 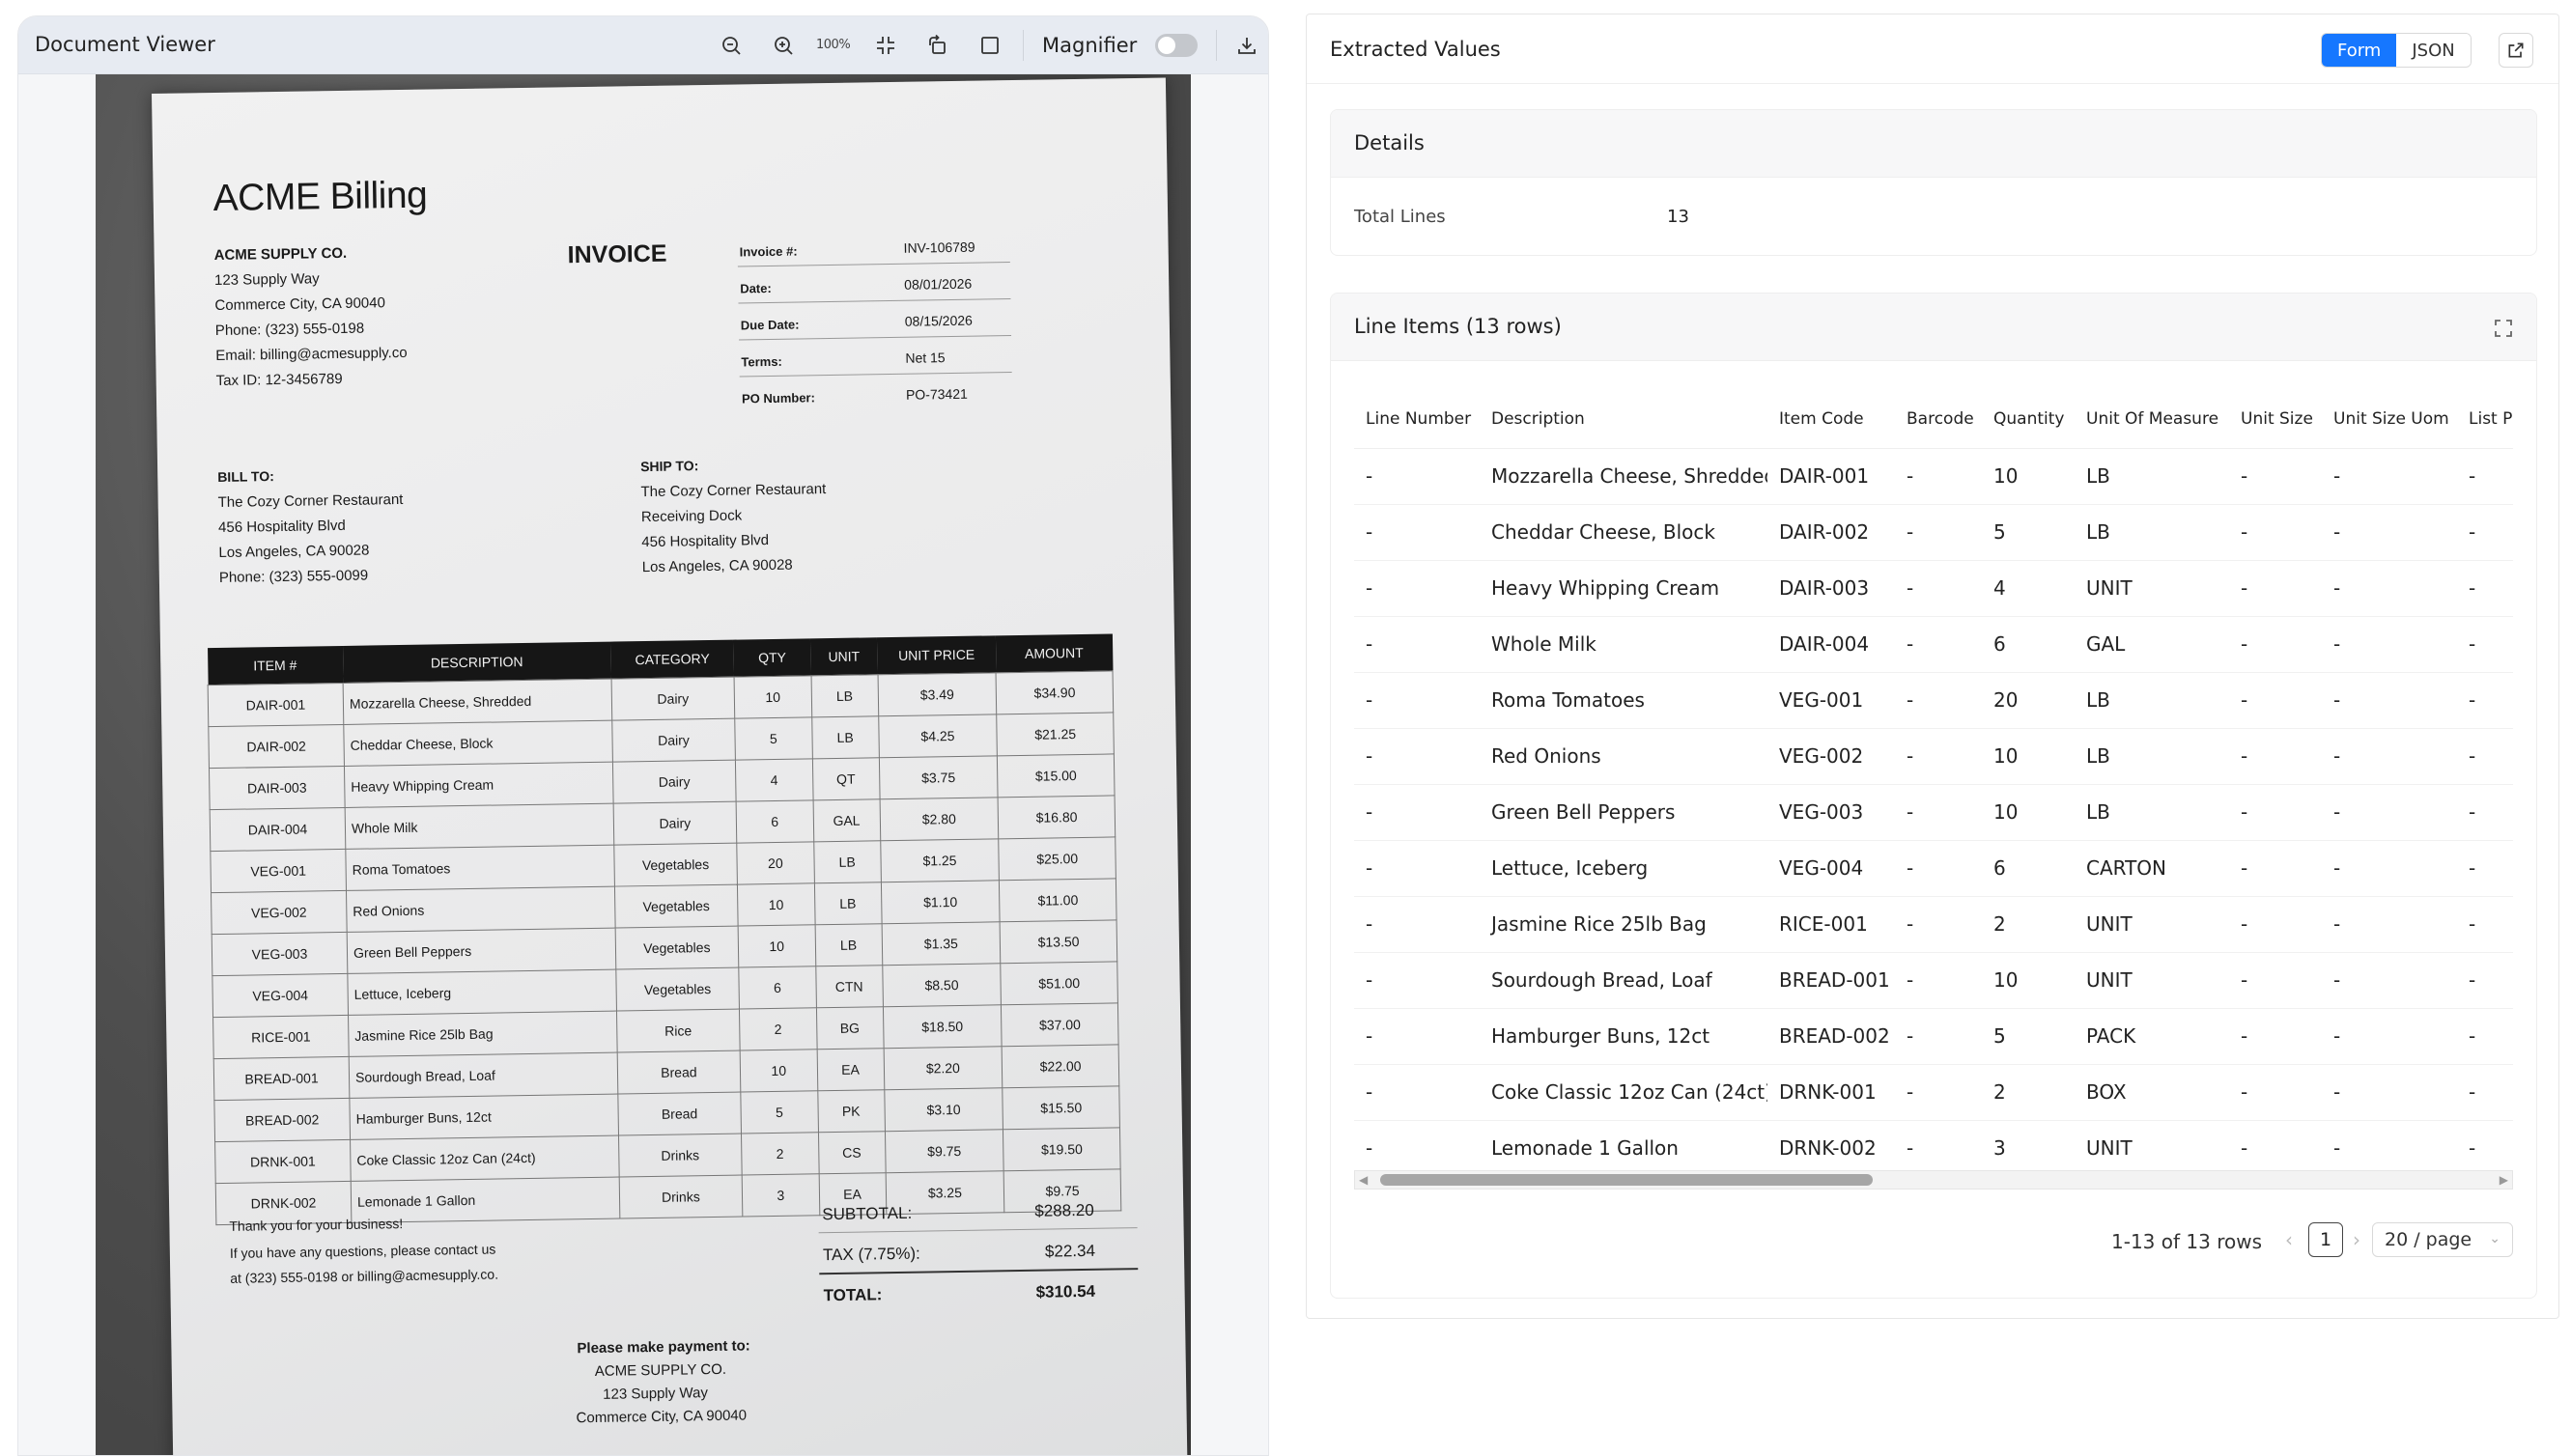 I want to click on table-row: - Heavy Whipping Cream DAIR-003-4 UNIT - - -, so click(x=1934, y=589).